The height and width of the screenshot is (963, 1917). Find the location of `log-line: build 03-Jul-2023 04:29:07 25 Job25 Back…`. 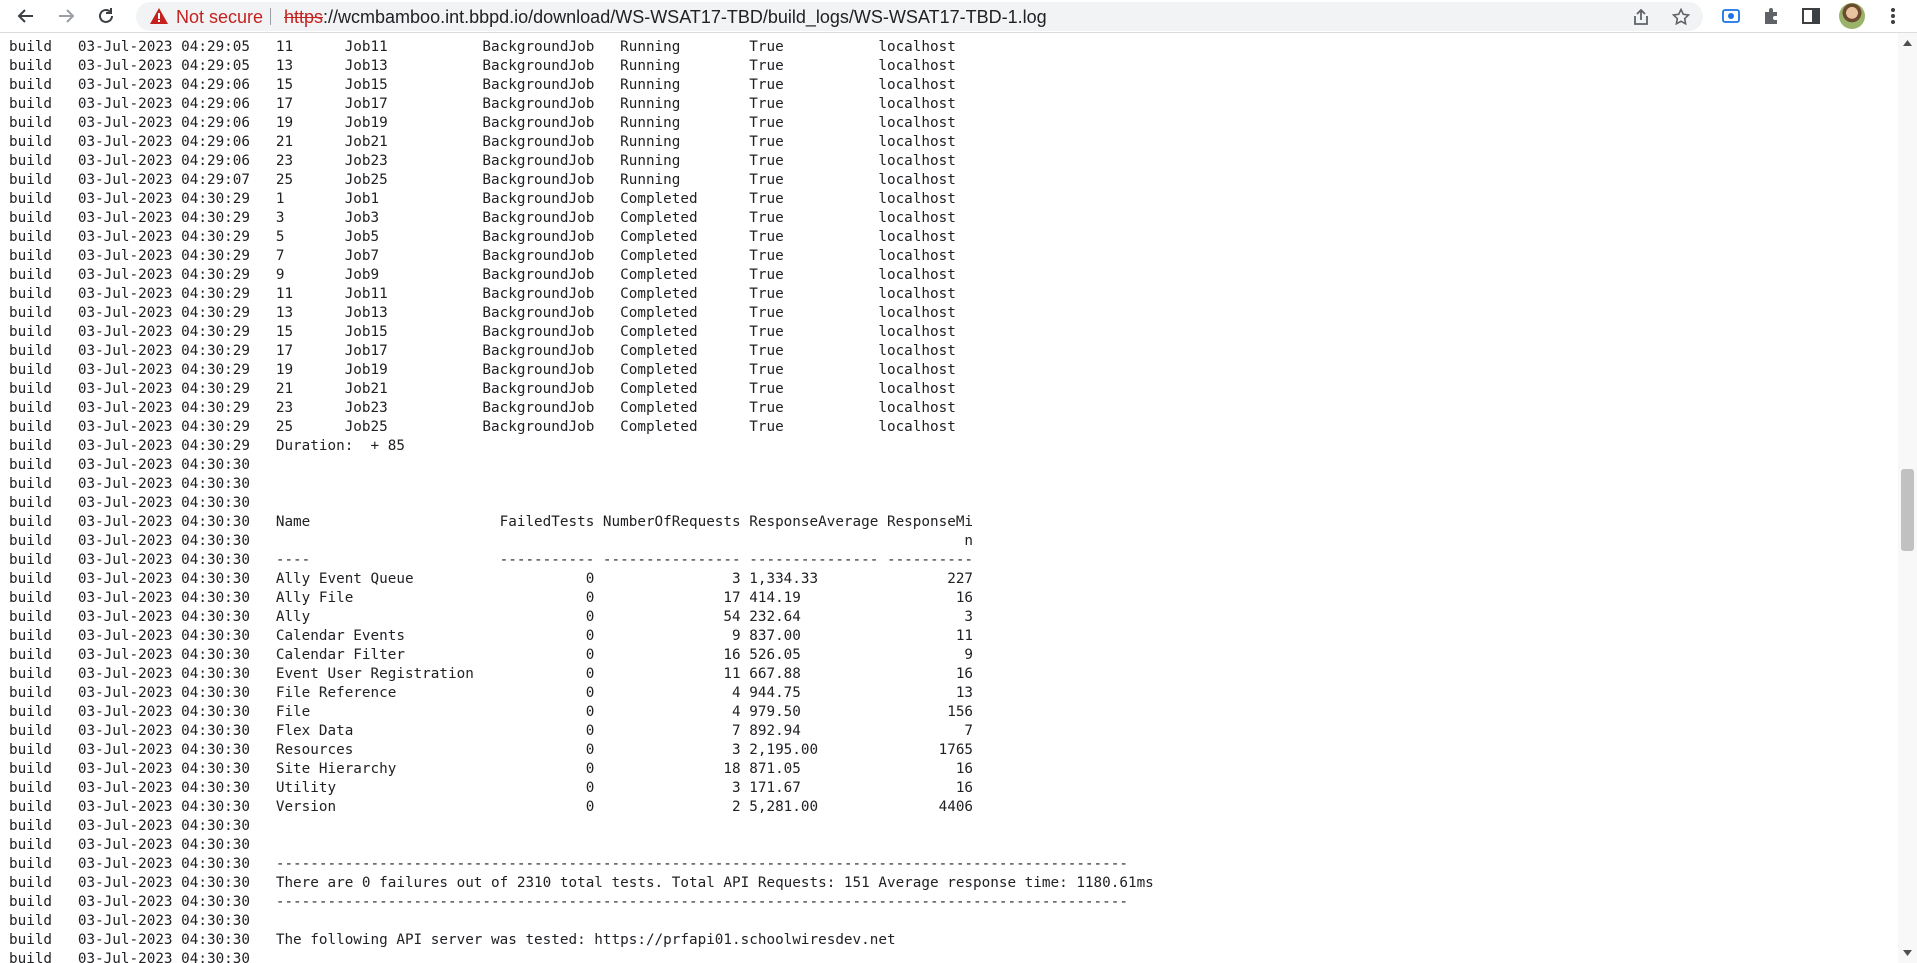

log-line: build 03-Jul-2023 04:29:07 25 Job25 Back… is located at coordinates (482, 180).